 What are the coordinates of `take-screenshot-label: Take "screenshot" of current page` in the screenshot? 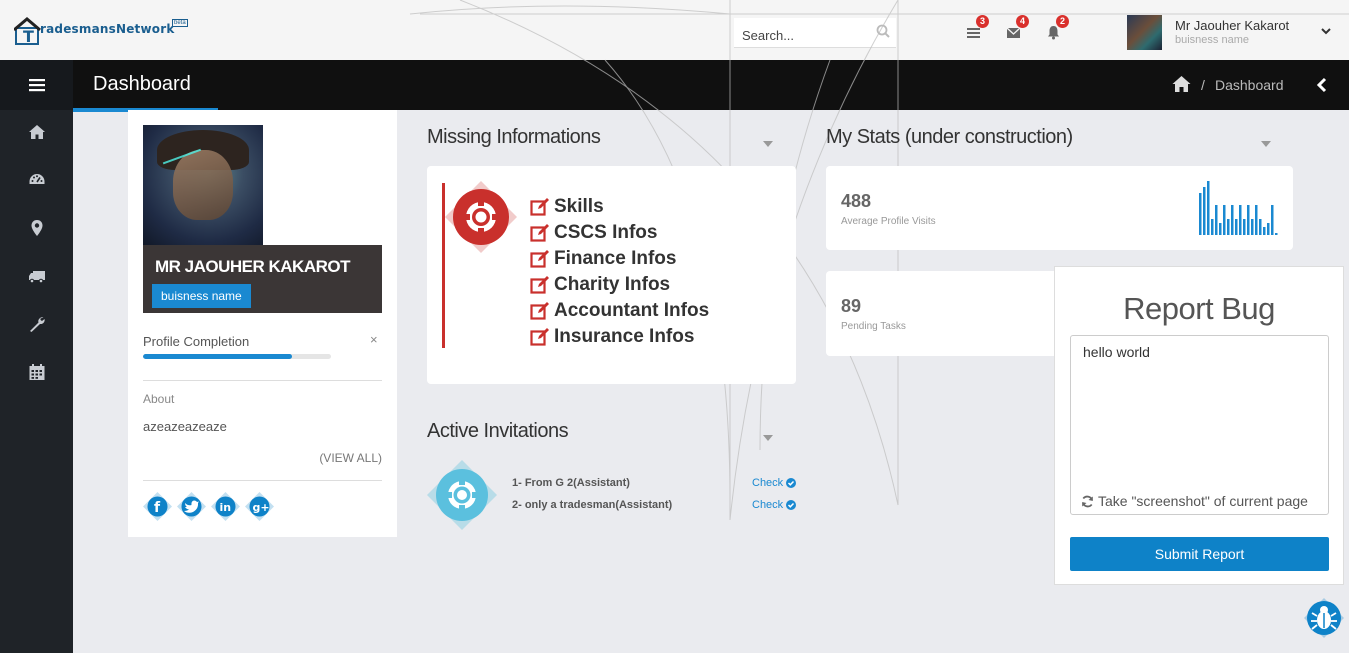 It's located at (1203, 501).